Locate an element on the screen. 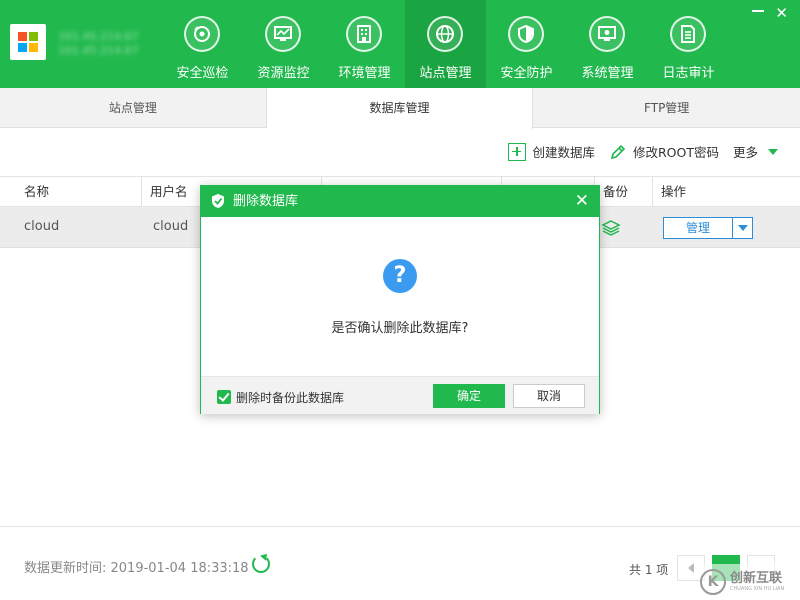 The height and width of the screenshot is (600, 800). change-root-password-button: 修改ROOT密码 is located at coordinates (664, 151).